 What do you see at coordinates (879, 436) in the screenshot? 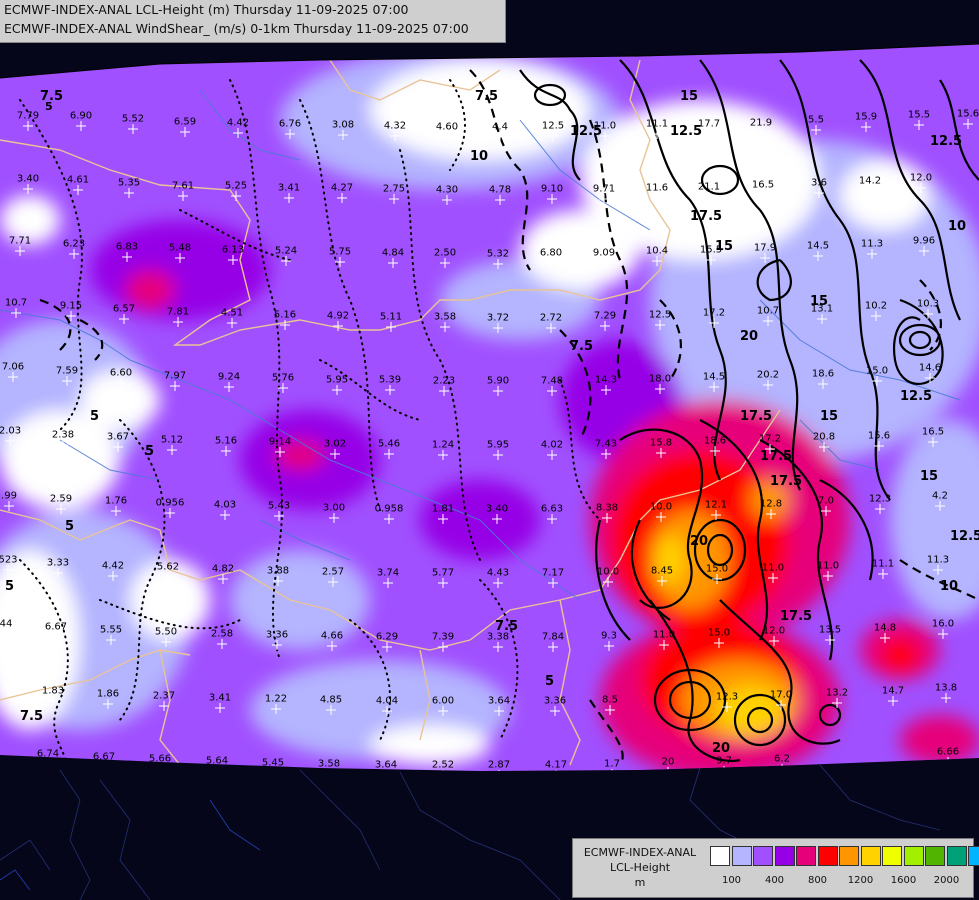
I see `station-value: 15.6` at bounding box center [879, 436].